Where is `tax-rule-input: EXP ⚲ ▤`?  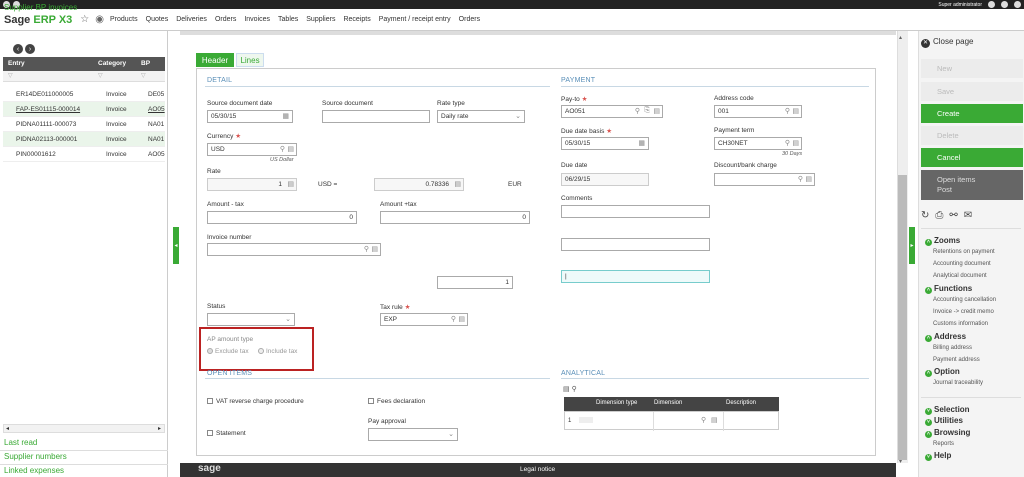
tax-rule-input: EXP ⚲ ▤ is located at coordinates (424, 319).